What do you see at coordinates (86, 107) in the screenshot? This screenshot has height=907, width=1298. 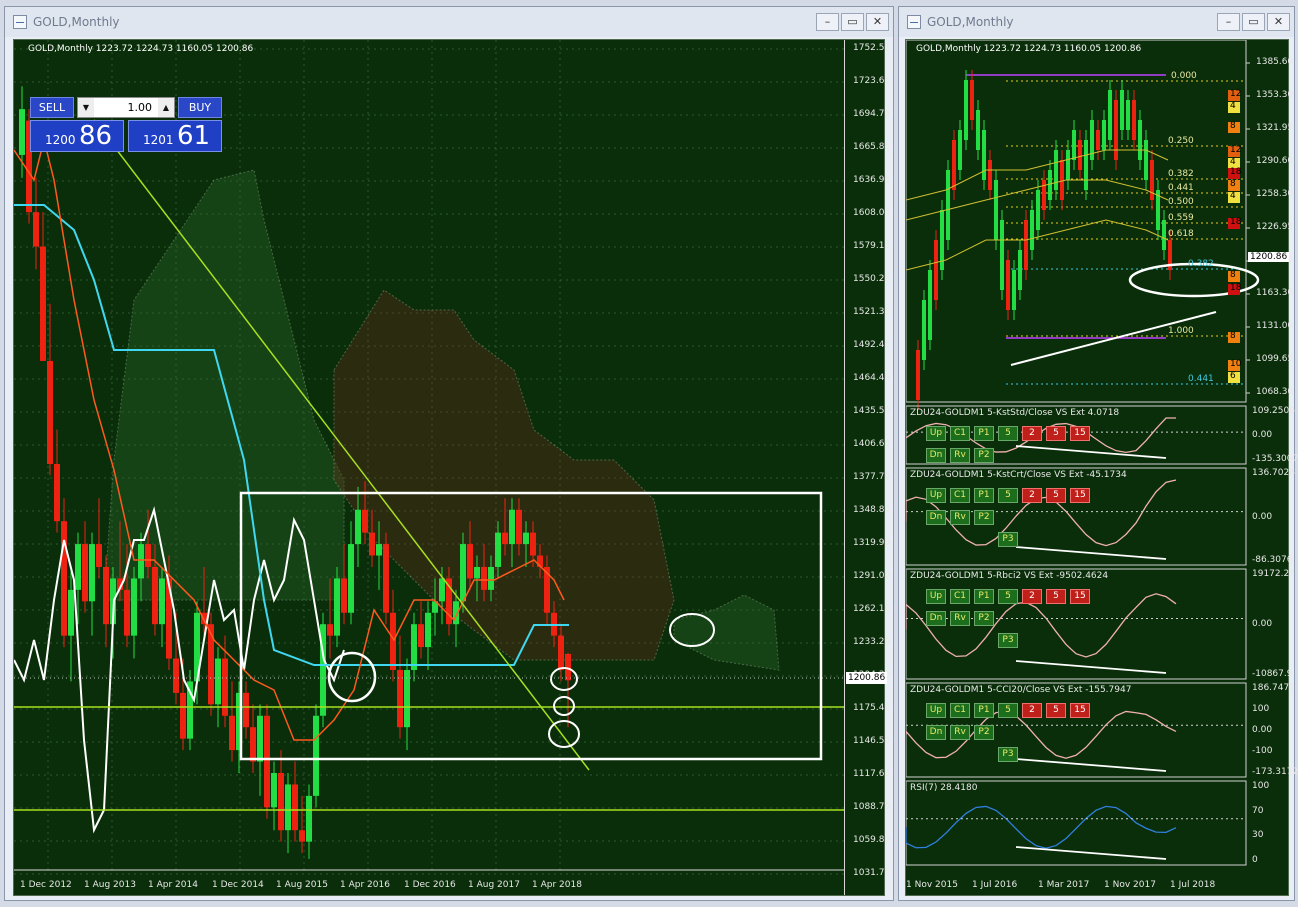 I see `lot-decrease-icon: ▼` at bounding box center [86, 107].